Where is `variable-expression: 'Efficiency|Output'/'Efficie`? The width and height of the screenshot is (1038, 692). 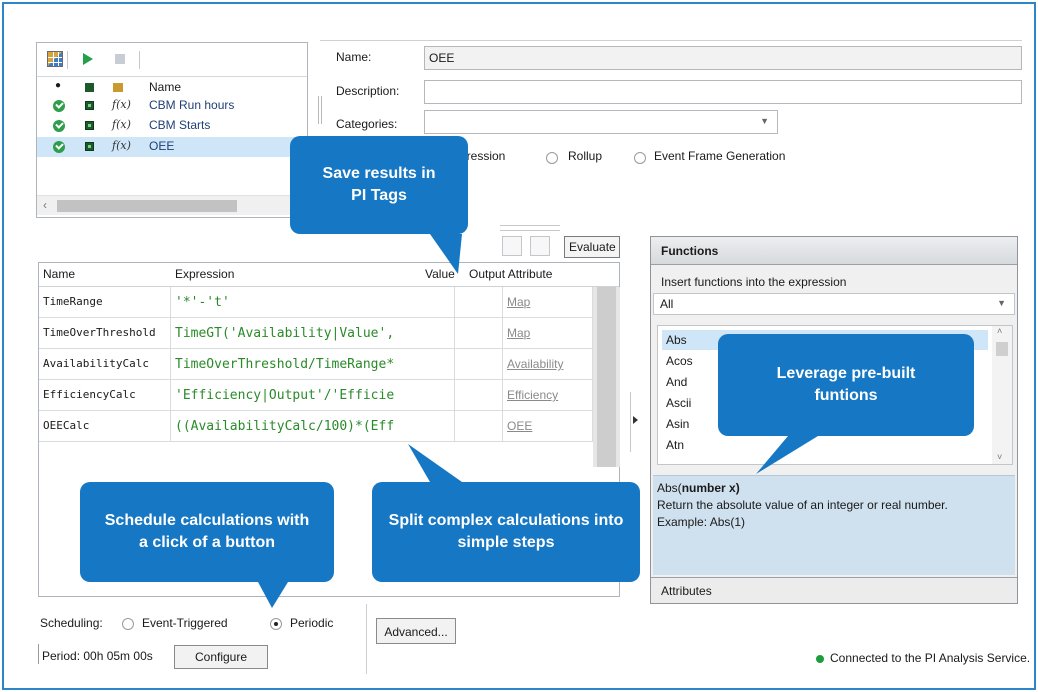
variable-expression: 'Efficiency|Output'/'Efficie is located at coordinates (313, 395).